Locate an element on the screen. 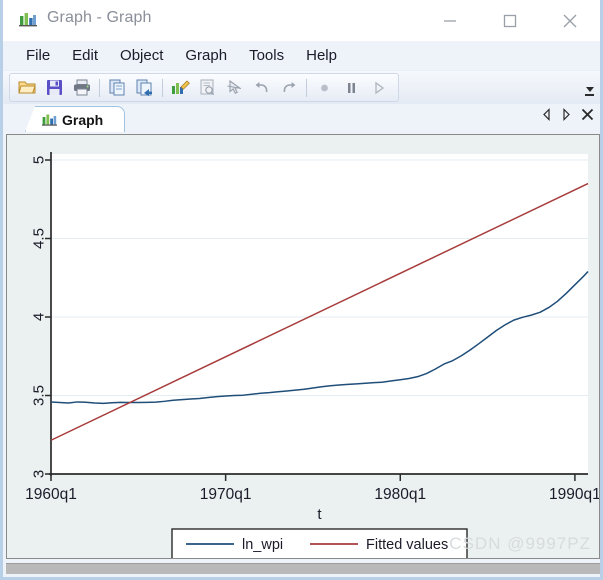  y-tick-label: 4 is located at coordinates (39, 317).